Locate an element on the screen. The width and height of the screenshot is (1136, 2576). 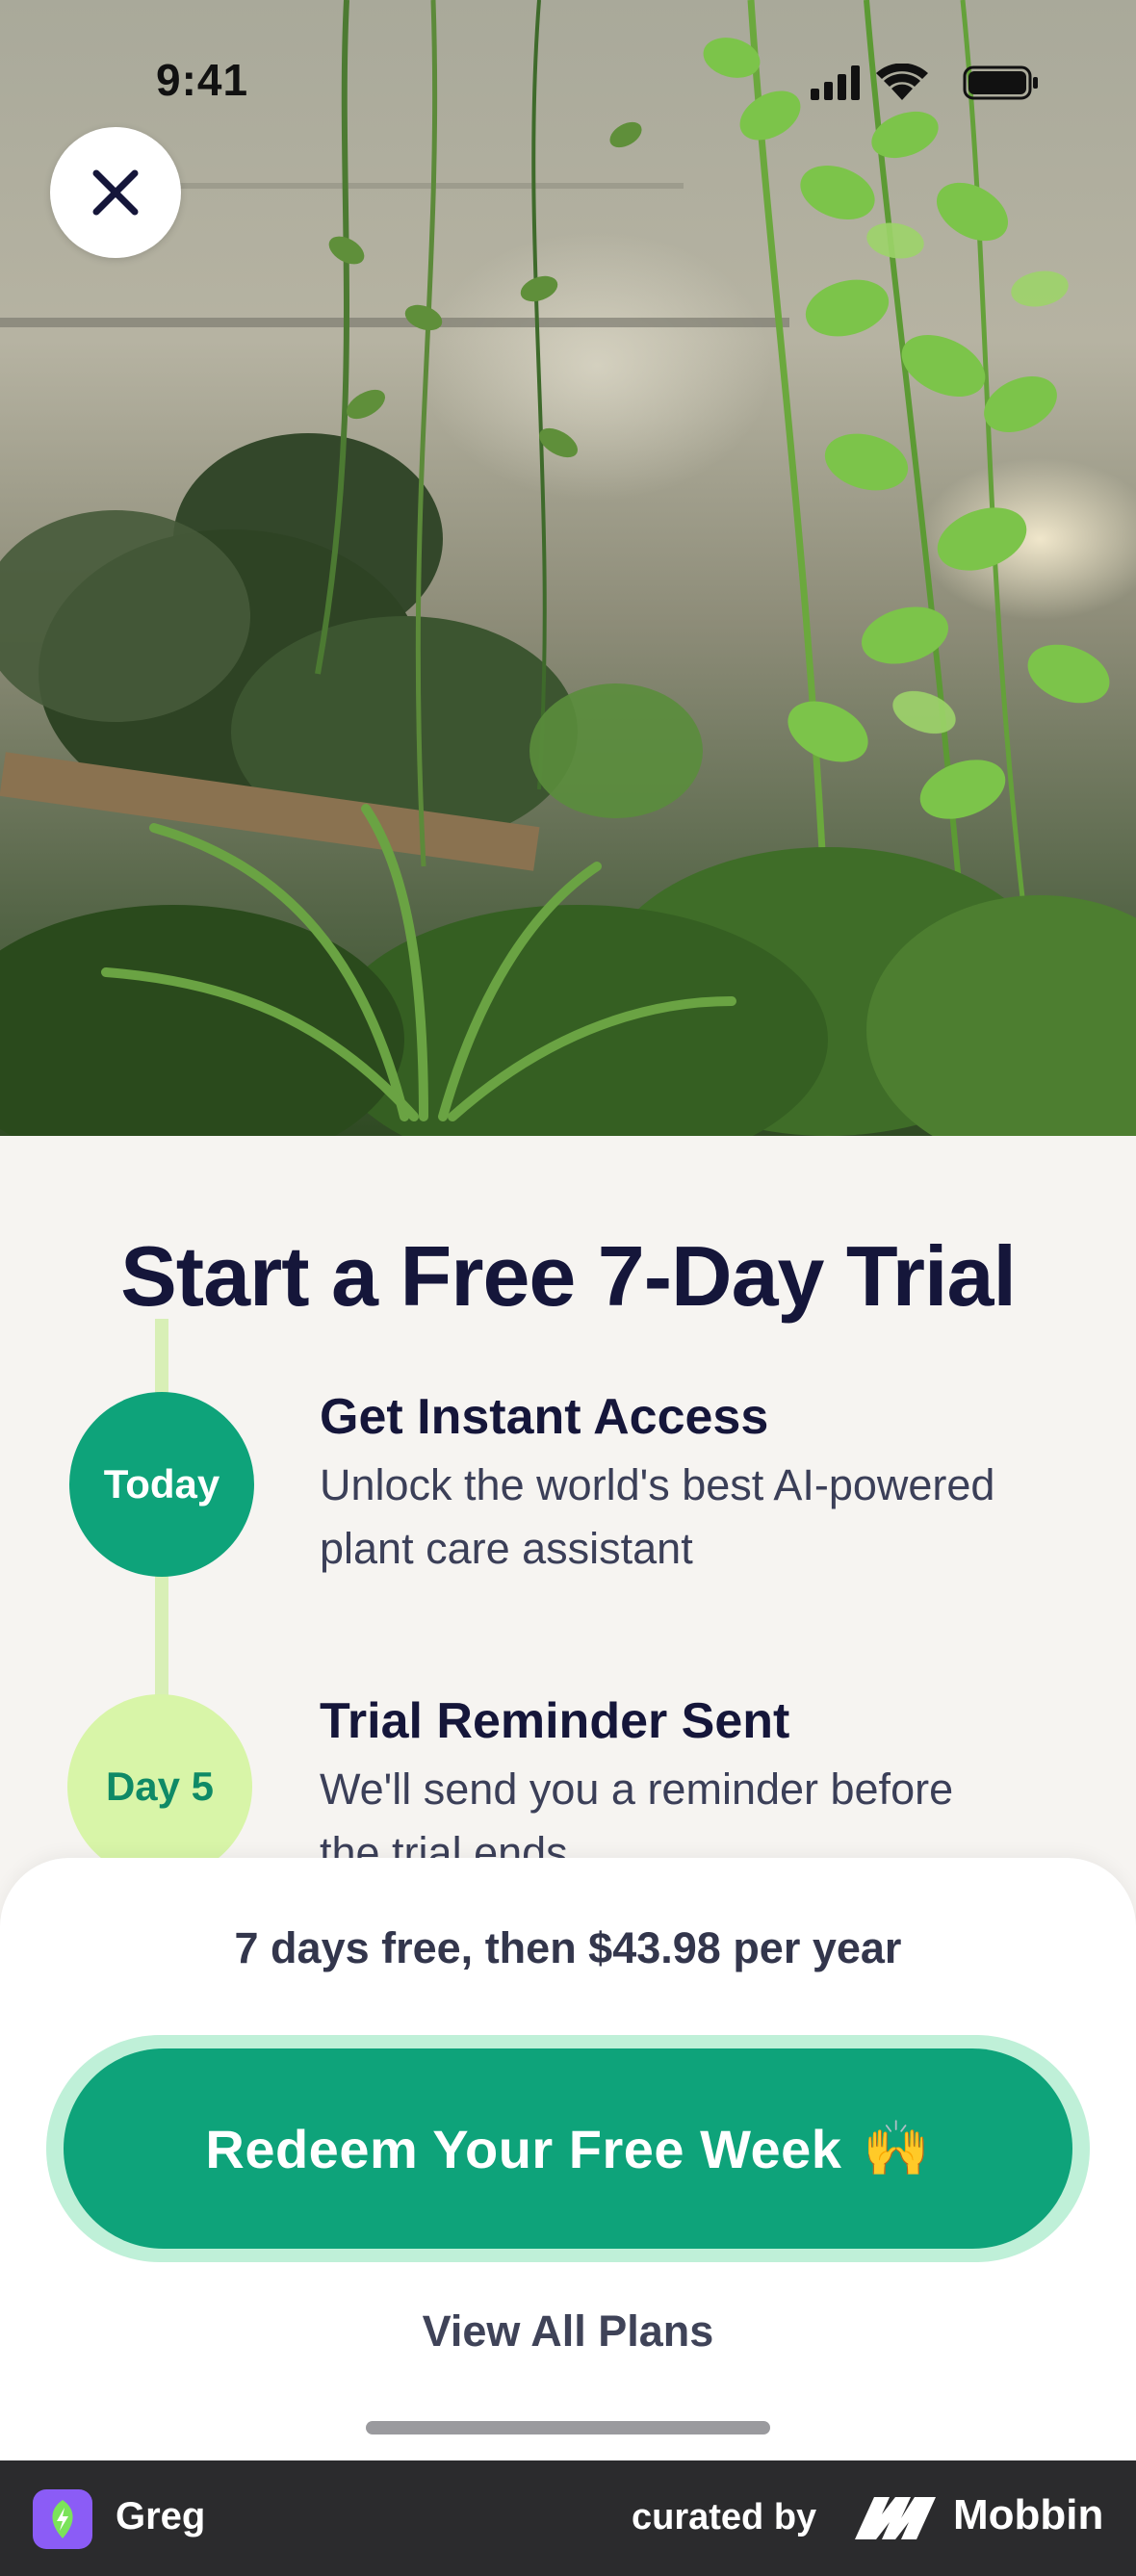
redeem-free-week-button: Redeem Your Free Week 🙌 is located at coordinates (568, 2149).